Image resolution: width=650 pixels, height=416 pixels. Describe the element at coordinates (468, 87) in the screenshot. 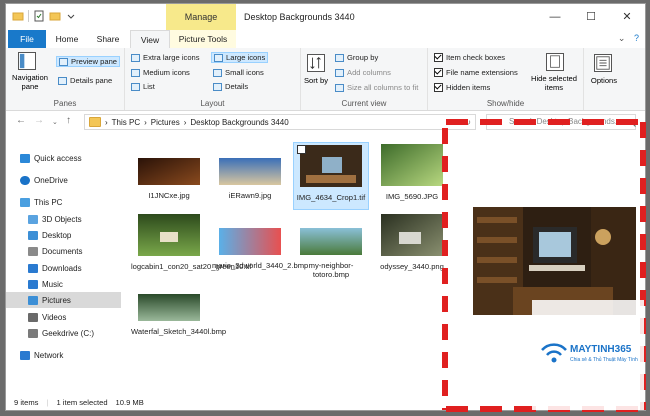

I see `hidden-items-label: Hidden items` at that location.